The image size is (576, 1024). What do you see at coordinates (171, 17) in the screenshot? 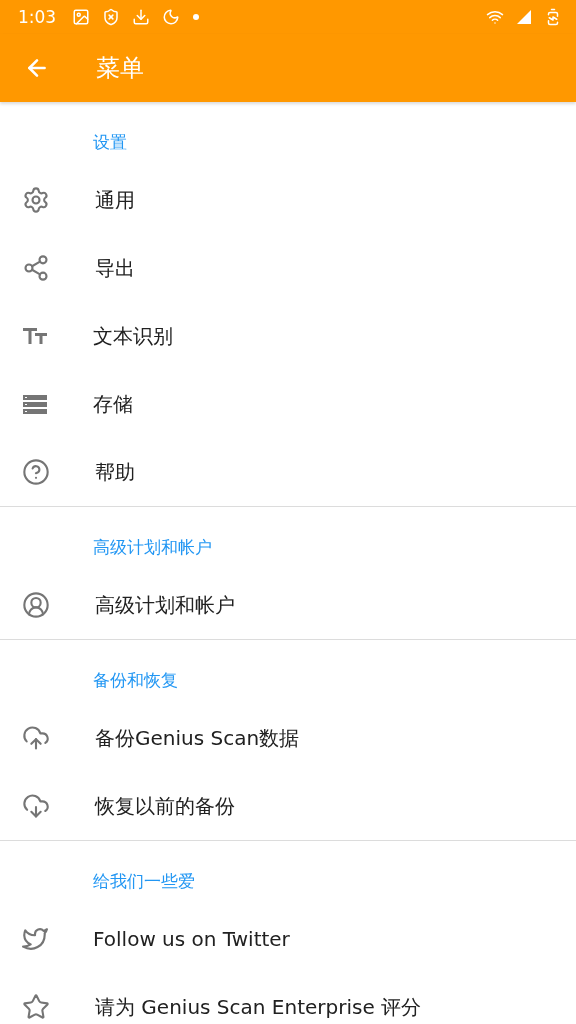
I see `moon-icon` at bounding box center [171, 17].